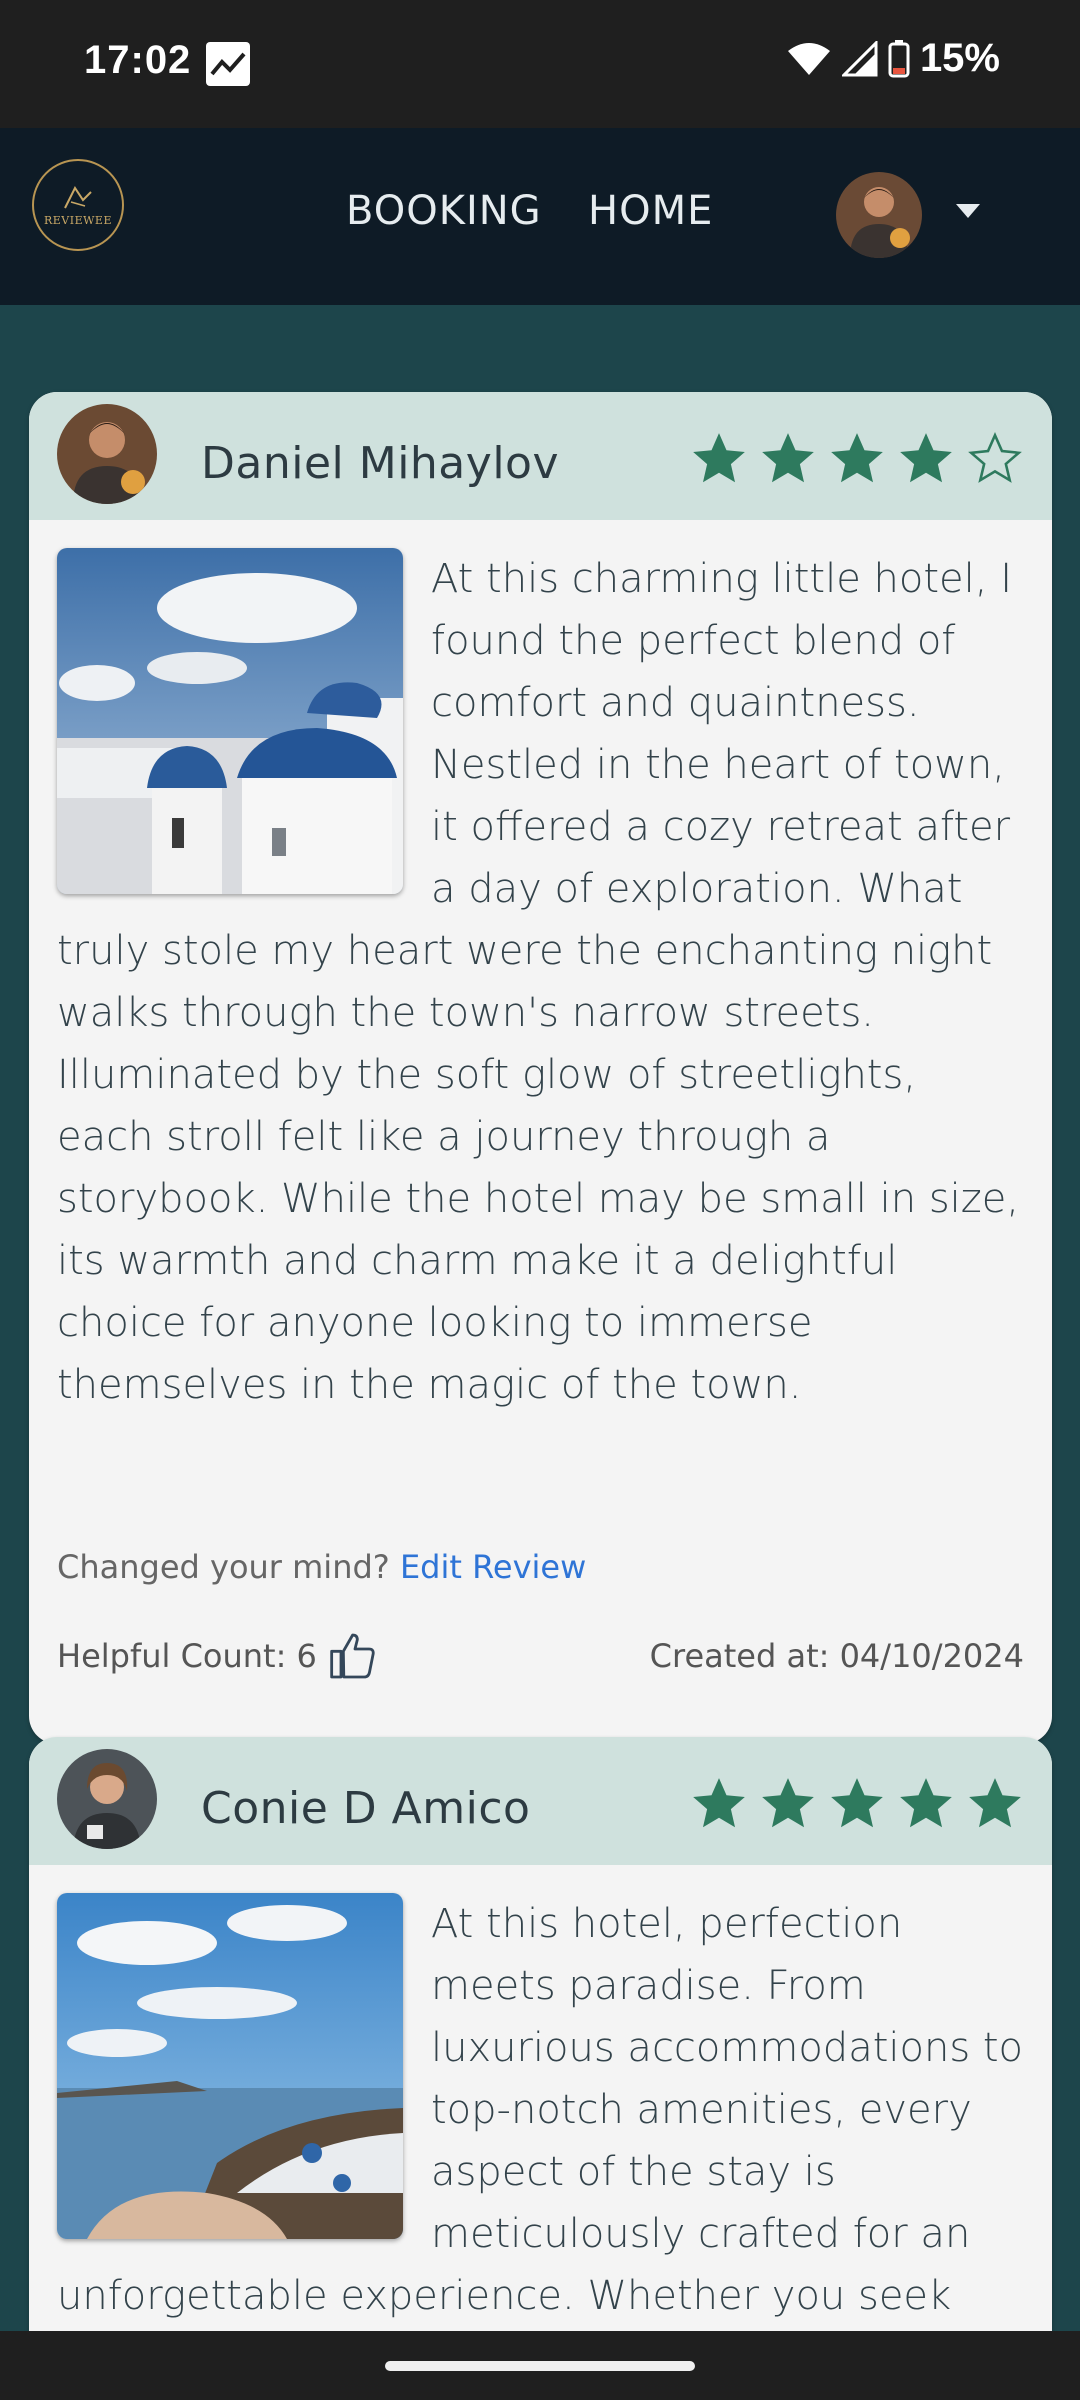 The image size is (1080, 2400). Describe the element at coordinates (879, 215) in the screenshot. I see `user-avatar` at that location.